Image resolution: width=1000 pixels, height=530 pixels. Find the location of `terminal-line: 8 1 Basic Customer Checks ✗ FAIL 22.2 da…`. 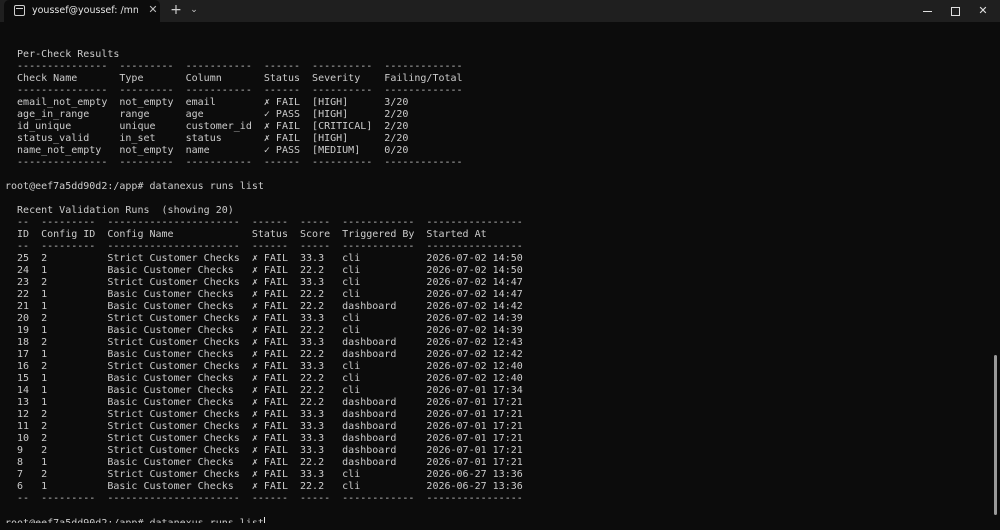

terminal-line: 8 1 Basic Customer Checks ✗ FAIL 22.2 da… is located at coordinates (264, 462).